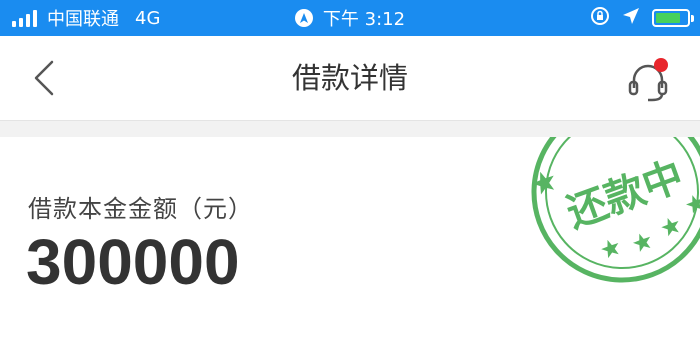 Image resolution: width=700 pixels, height=350 pixels. I want to click on customer-service-button, so click(648, 80).